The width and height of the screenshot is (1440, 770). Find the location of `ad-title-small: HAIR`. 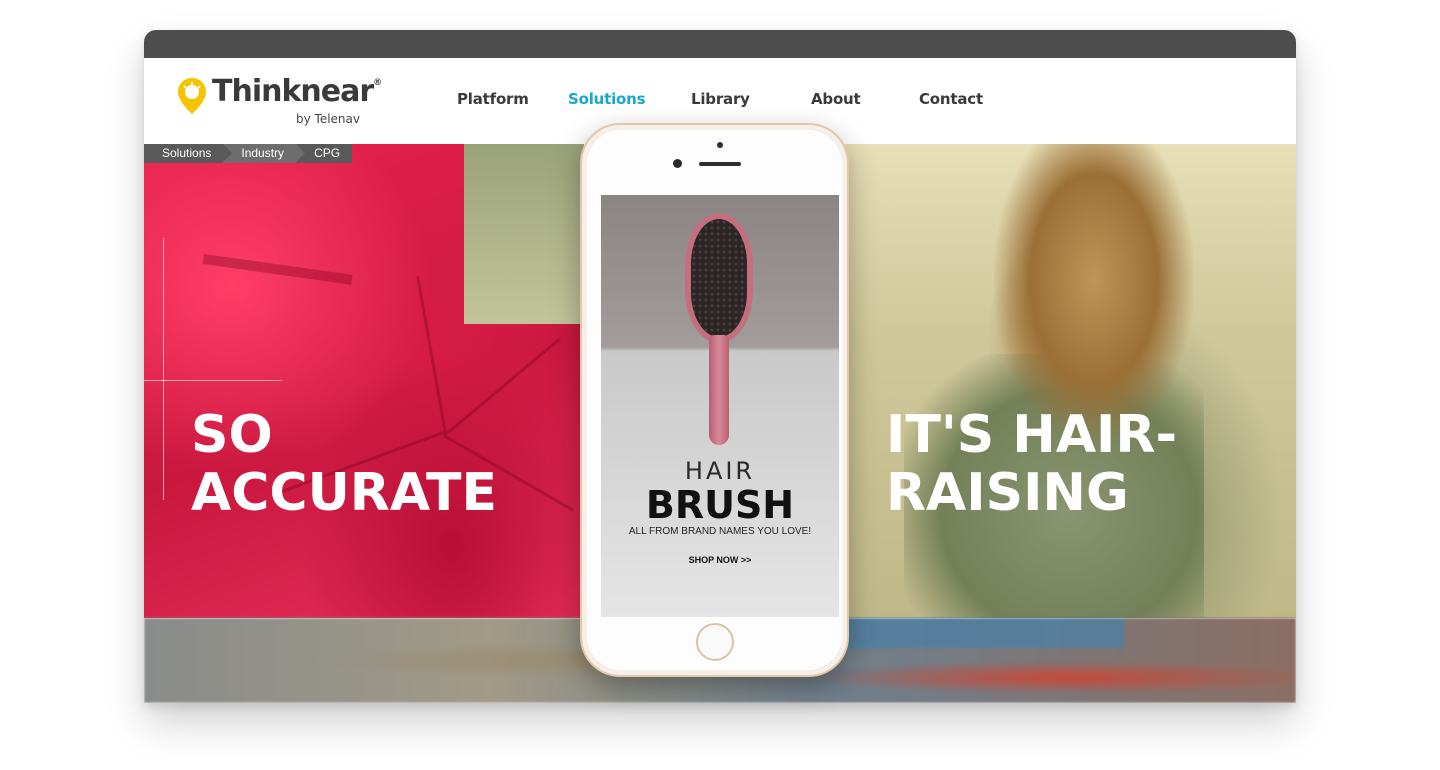

ad-title-small: HAIR is located at coordinates (720, 471).